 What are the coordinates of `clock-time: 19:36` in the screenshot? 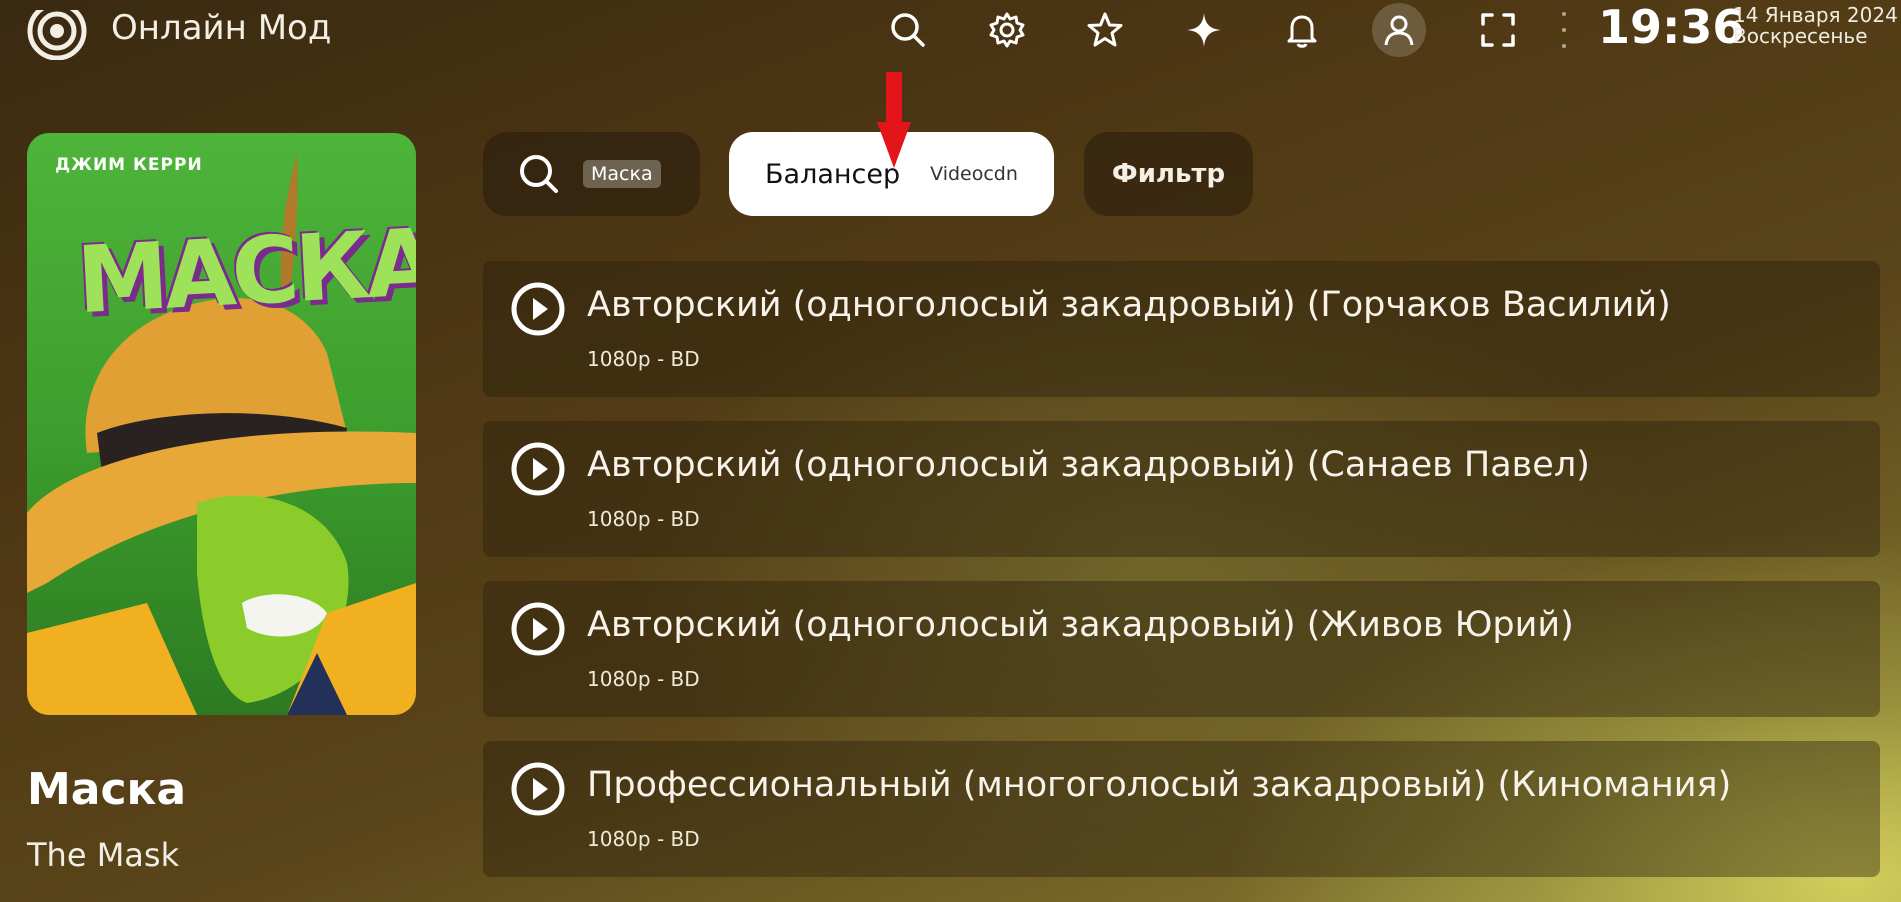 It's located at (1671, 27).